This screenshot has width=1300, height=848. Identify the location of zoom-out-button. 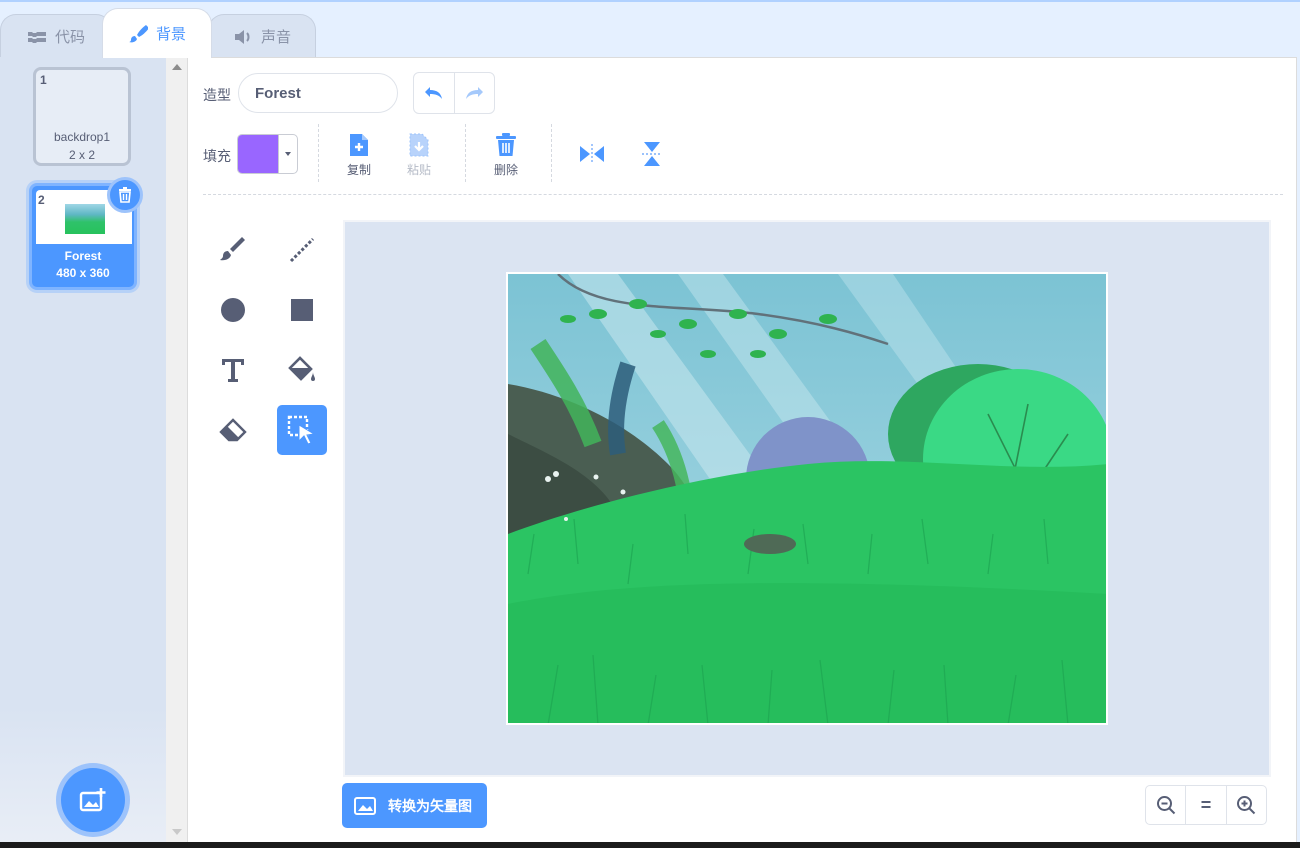
(1165, 805).